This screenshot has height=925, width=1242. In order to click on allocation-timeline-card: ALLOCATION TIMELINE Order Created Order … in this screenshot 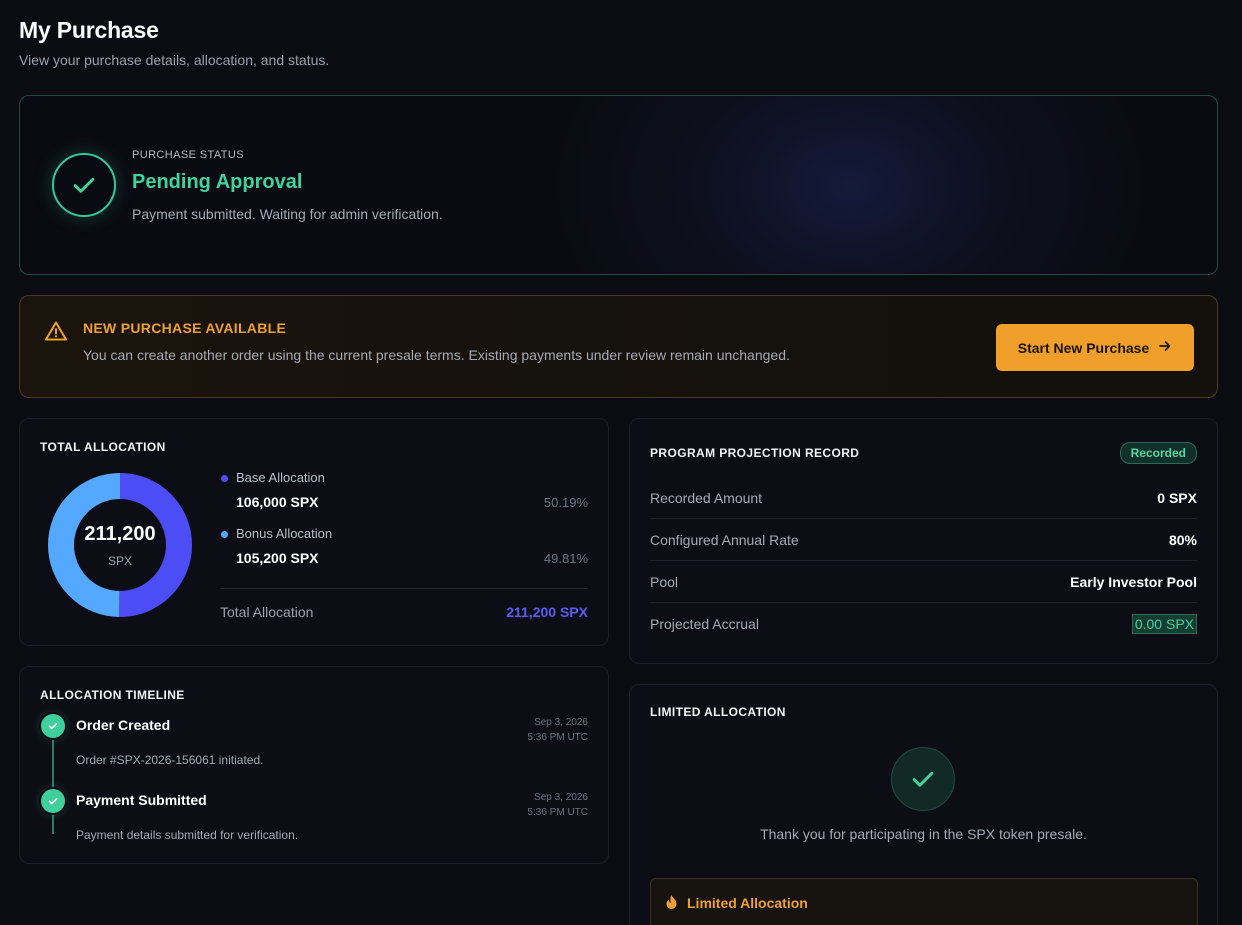, I will do `click(314, 765)`.